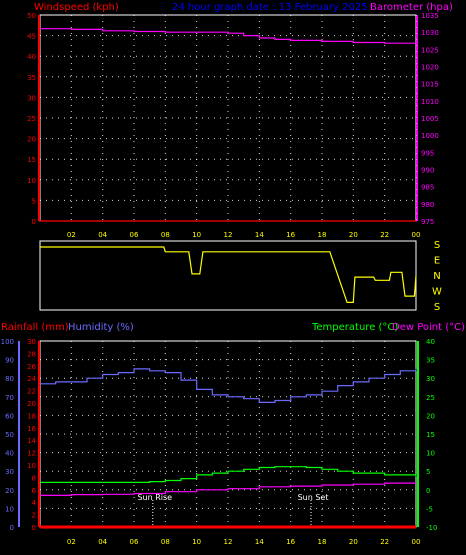 The width and height of the screenshot is (466, 555). What do you see at coordinates (384, 235) in the screenshot?
I see `top-x-tick-label: 22` at bounding box center [384, 235].